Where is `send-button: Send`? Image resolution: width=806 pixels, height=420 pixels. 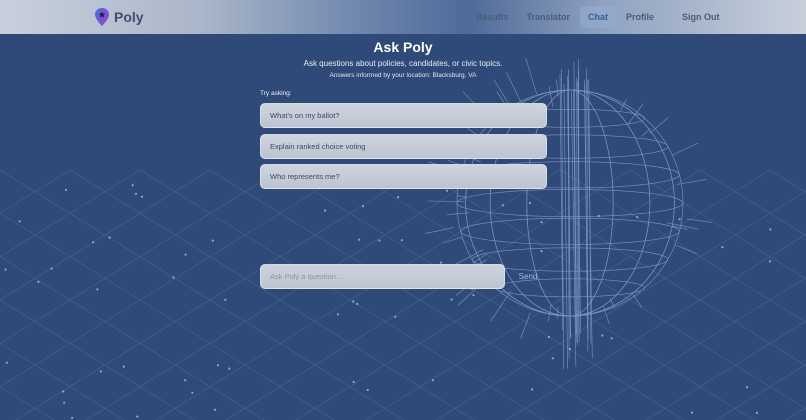 send-button: Send is located at coordinates (528, 276).